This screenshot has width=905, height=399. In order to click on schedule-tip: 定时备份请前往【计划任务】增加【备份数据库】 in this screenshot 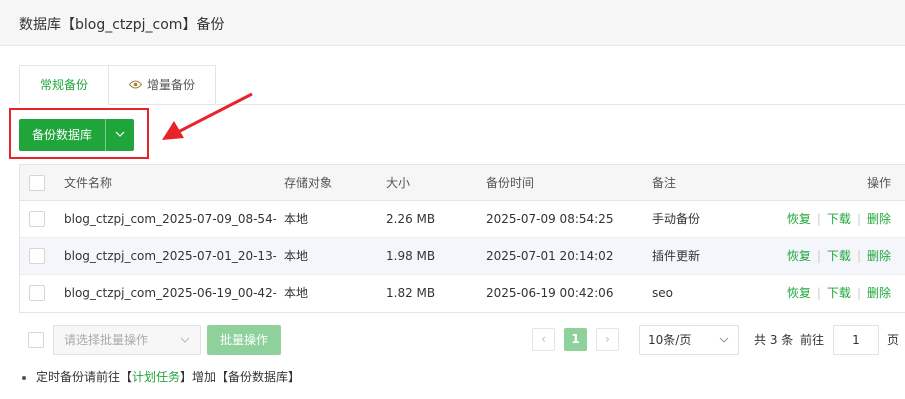, I will do `click(161, 376)`.